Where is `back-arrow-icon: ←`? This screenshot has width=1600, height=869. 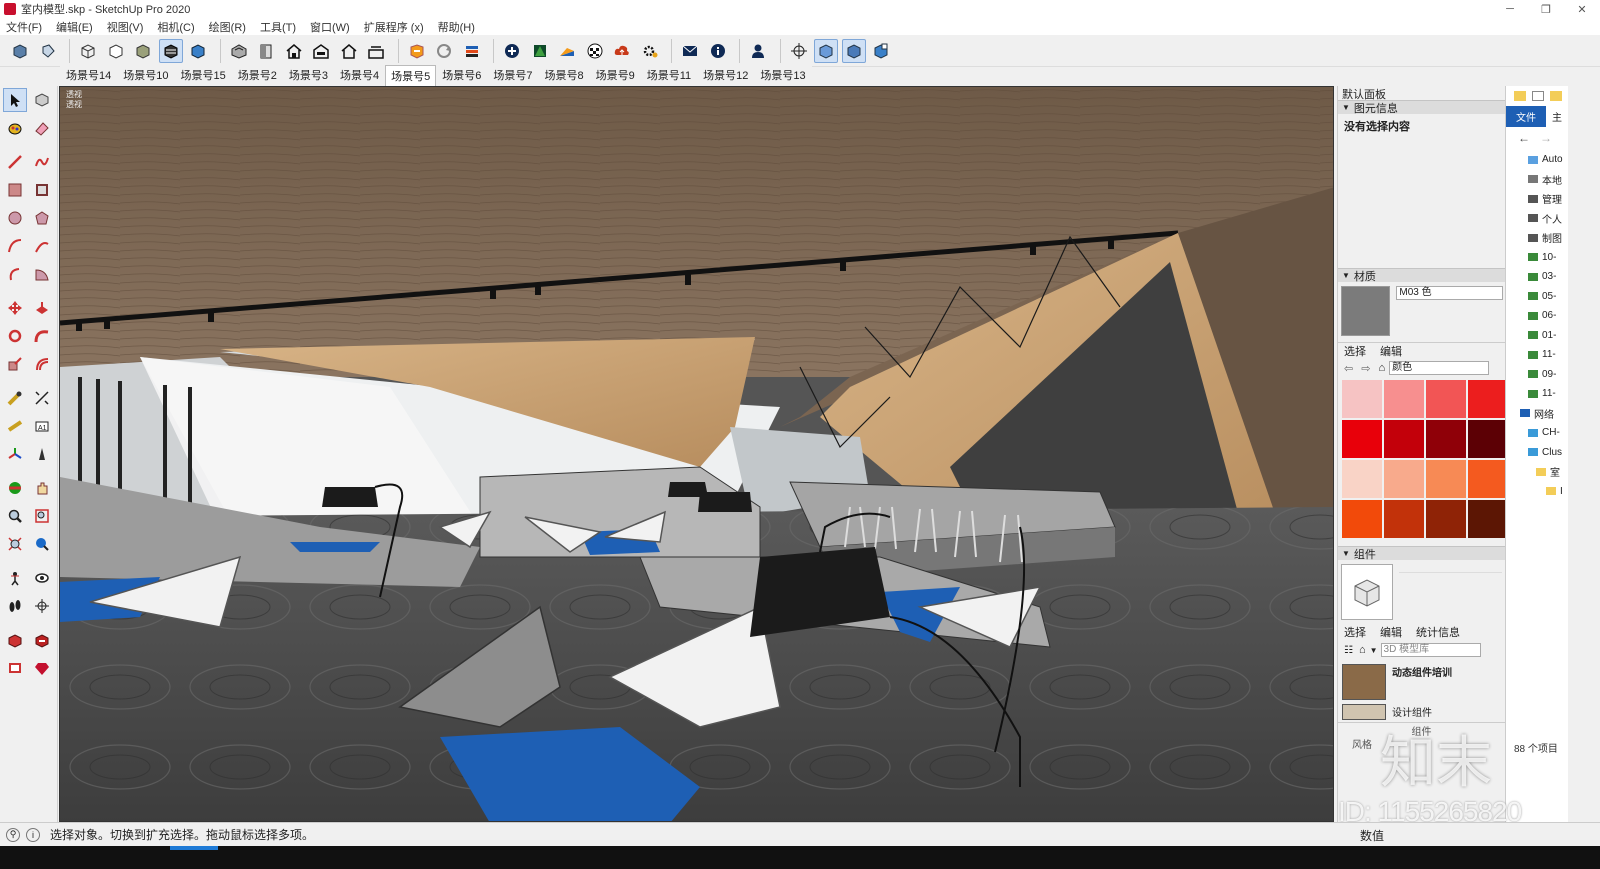 back-arrow-icon: ← is located at coordinates (1524, 138).